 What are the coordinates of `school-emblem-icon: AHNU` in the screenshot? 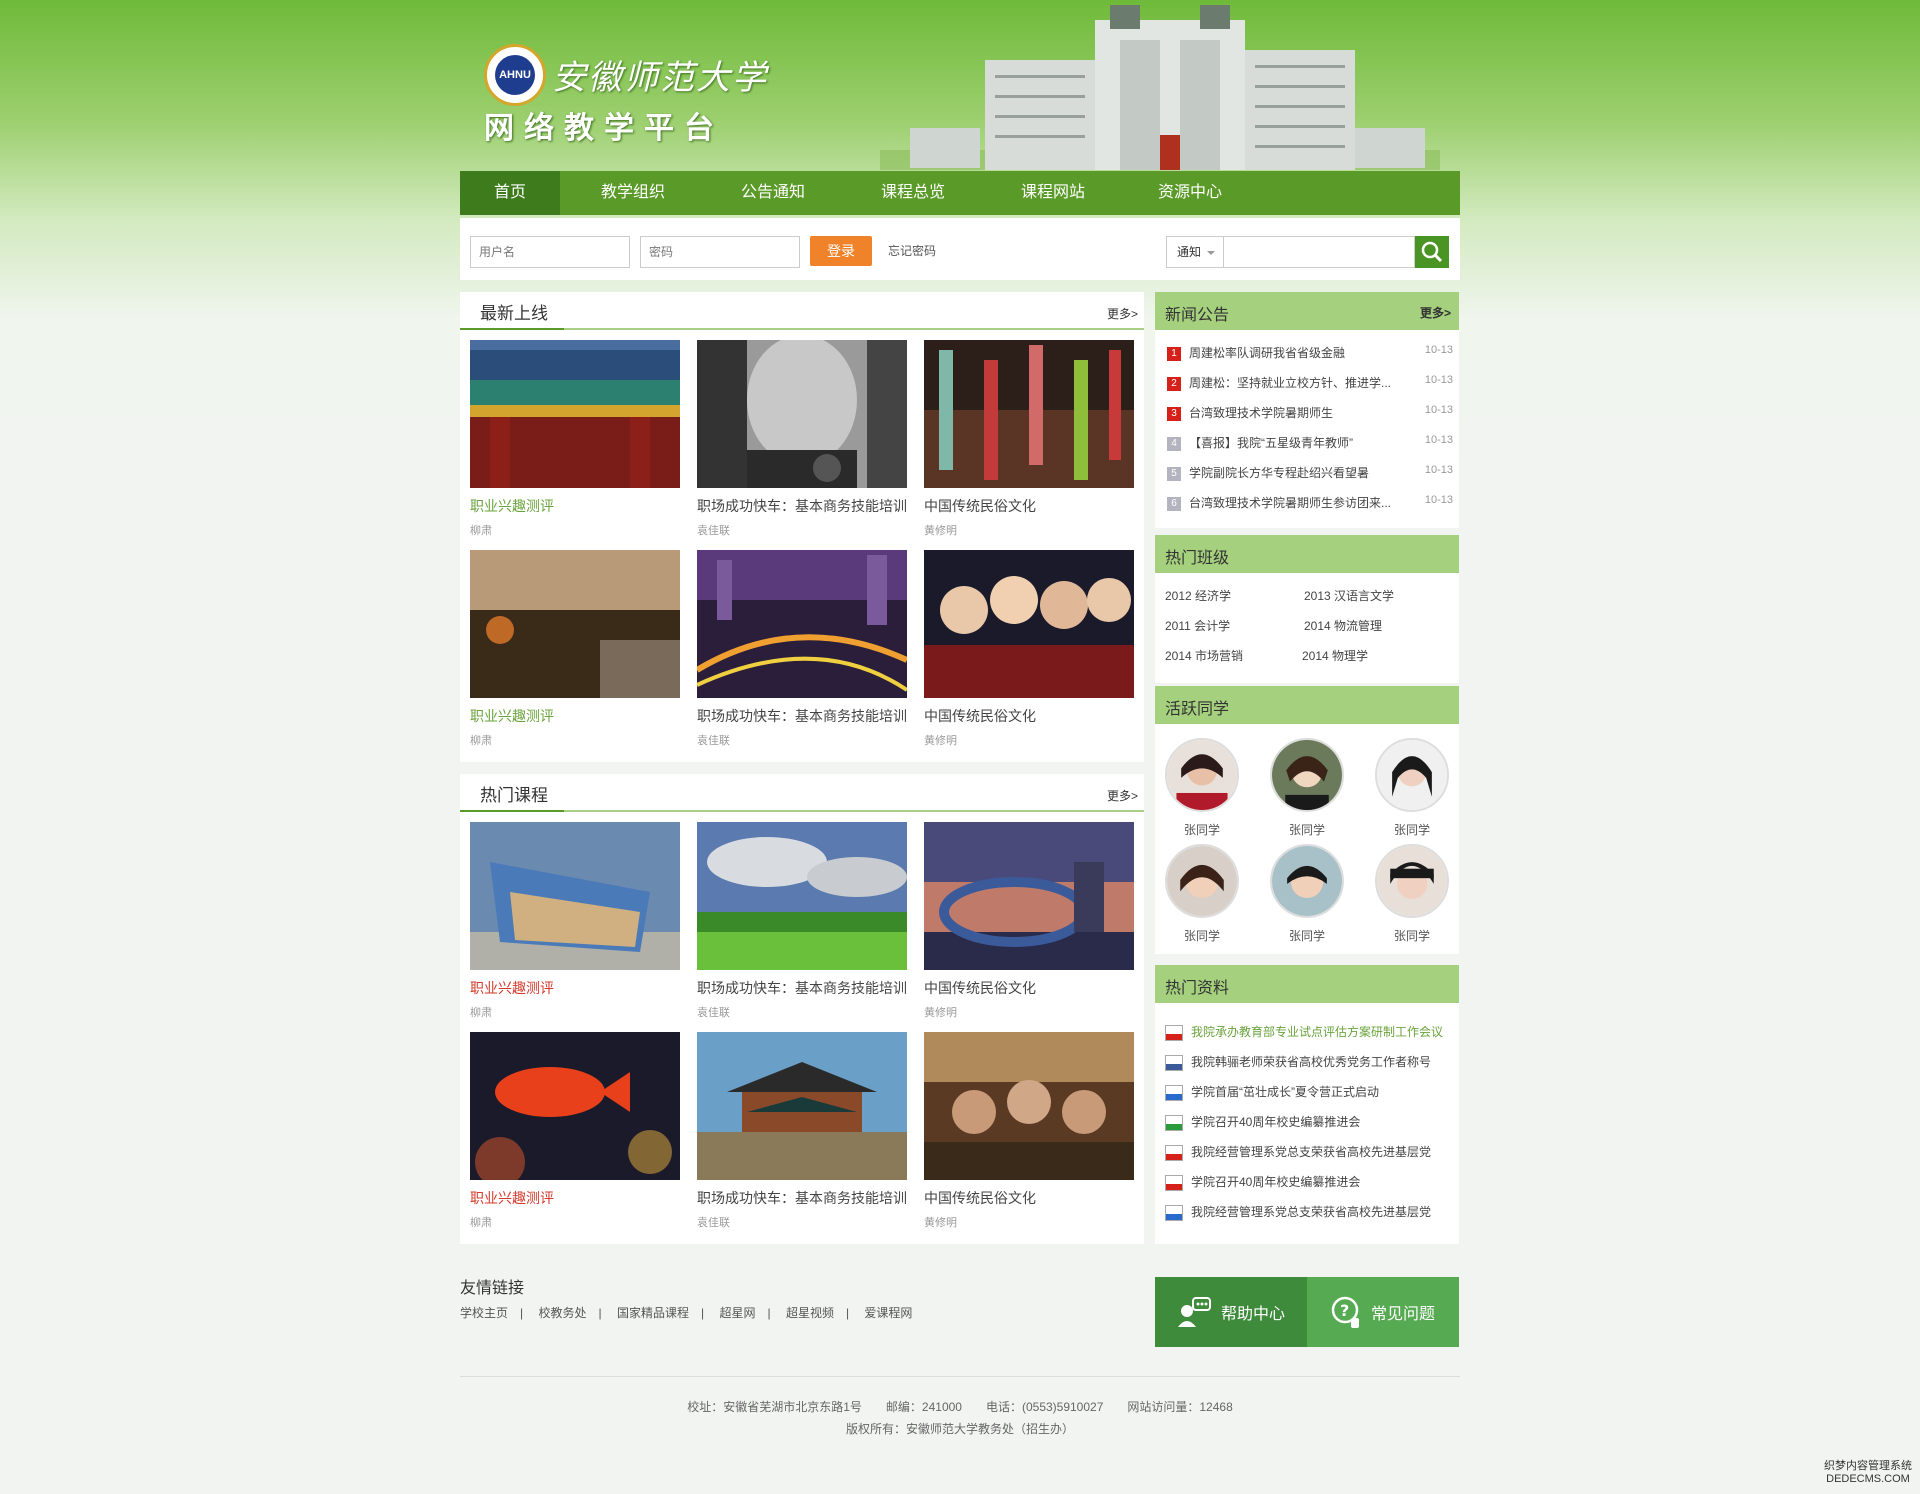 It's located at (515, 75).